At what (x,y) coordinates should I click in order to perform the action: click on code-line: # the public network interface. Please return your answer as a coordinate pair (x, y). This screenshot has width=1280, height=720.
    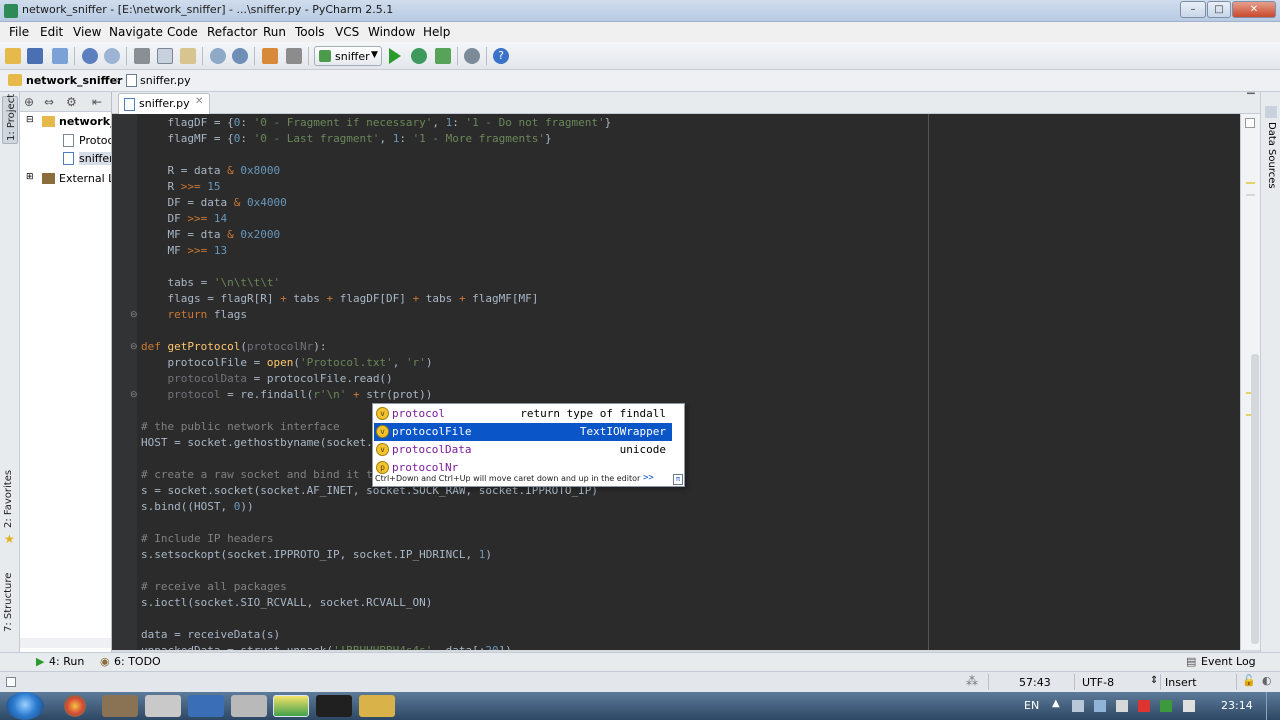
    Looking at the image, I should click on (240, 426).